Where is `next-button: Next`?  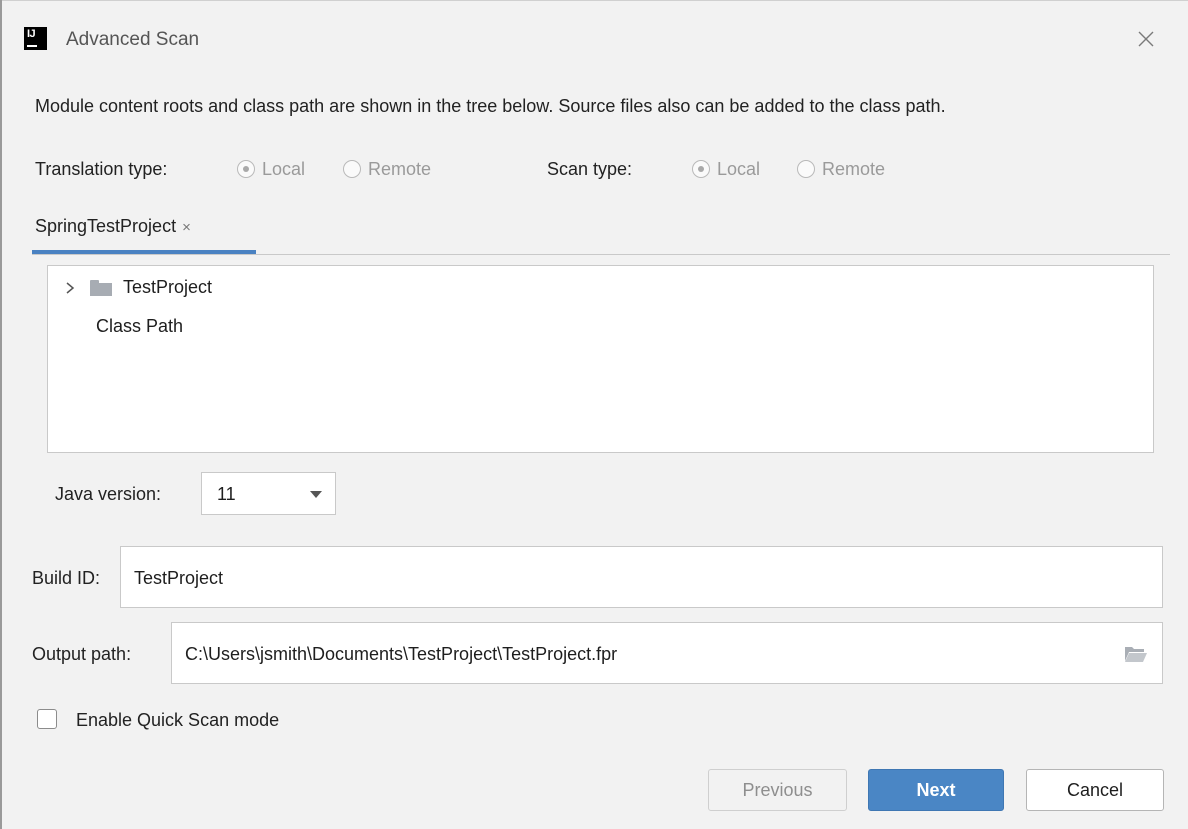 next-button: Next is located at coordinates (936, 790).